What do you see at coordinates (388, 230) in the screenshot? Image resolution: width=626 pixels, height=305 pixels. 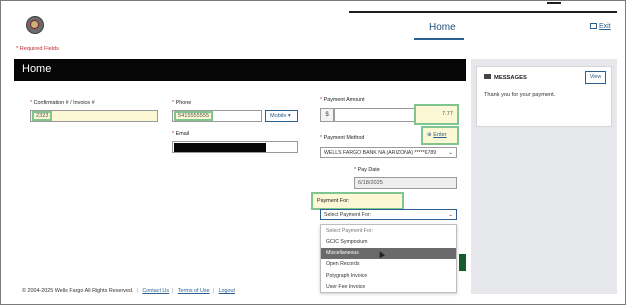 I see `payment-for-option: Select Payment For:` at bounding box center [388, 230].